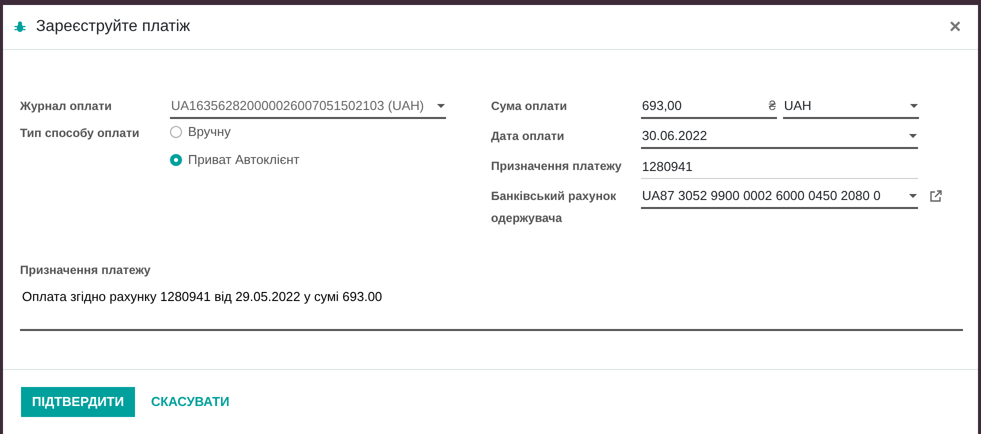 The height and width of the screenshot is (434, 981). Describe the element at coordinates (779, 167) in the screenshot. I see `input-field: 1280941` at that location.